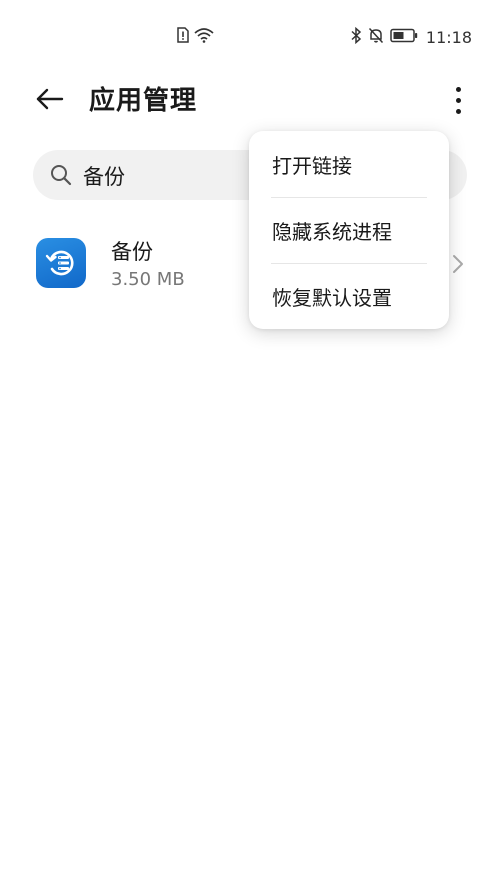  Describe the element at coordinates (332, 298) in the screenshot. I see `menu-item-label: 恢复默认设置` at that location.